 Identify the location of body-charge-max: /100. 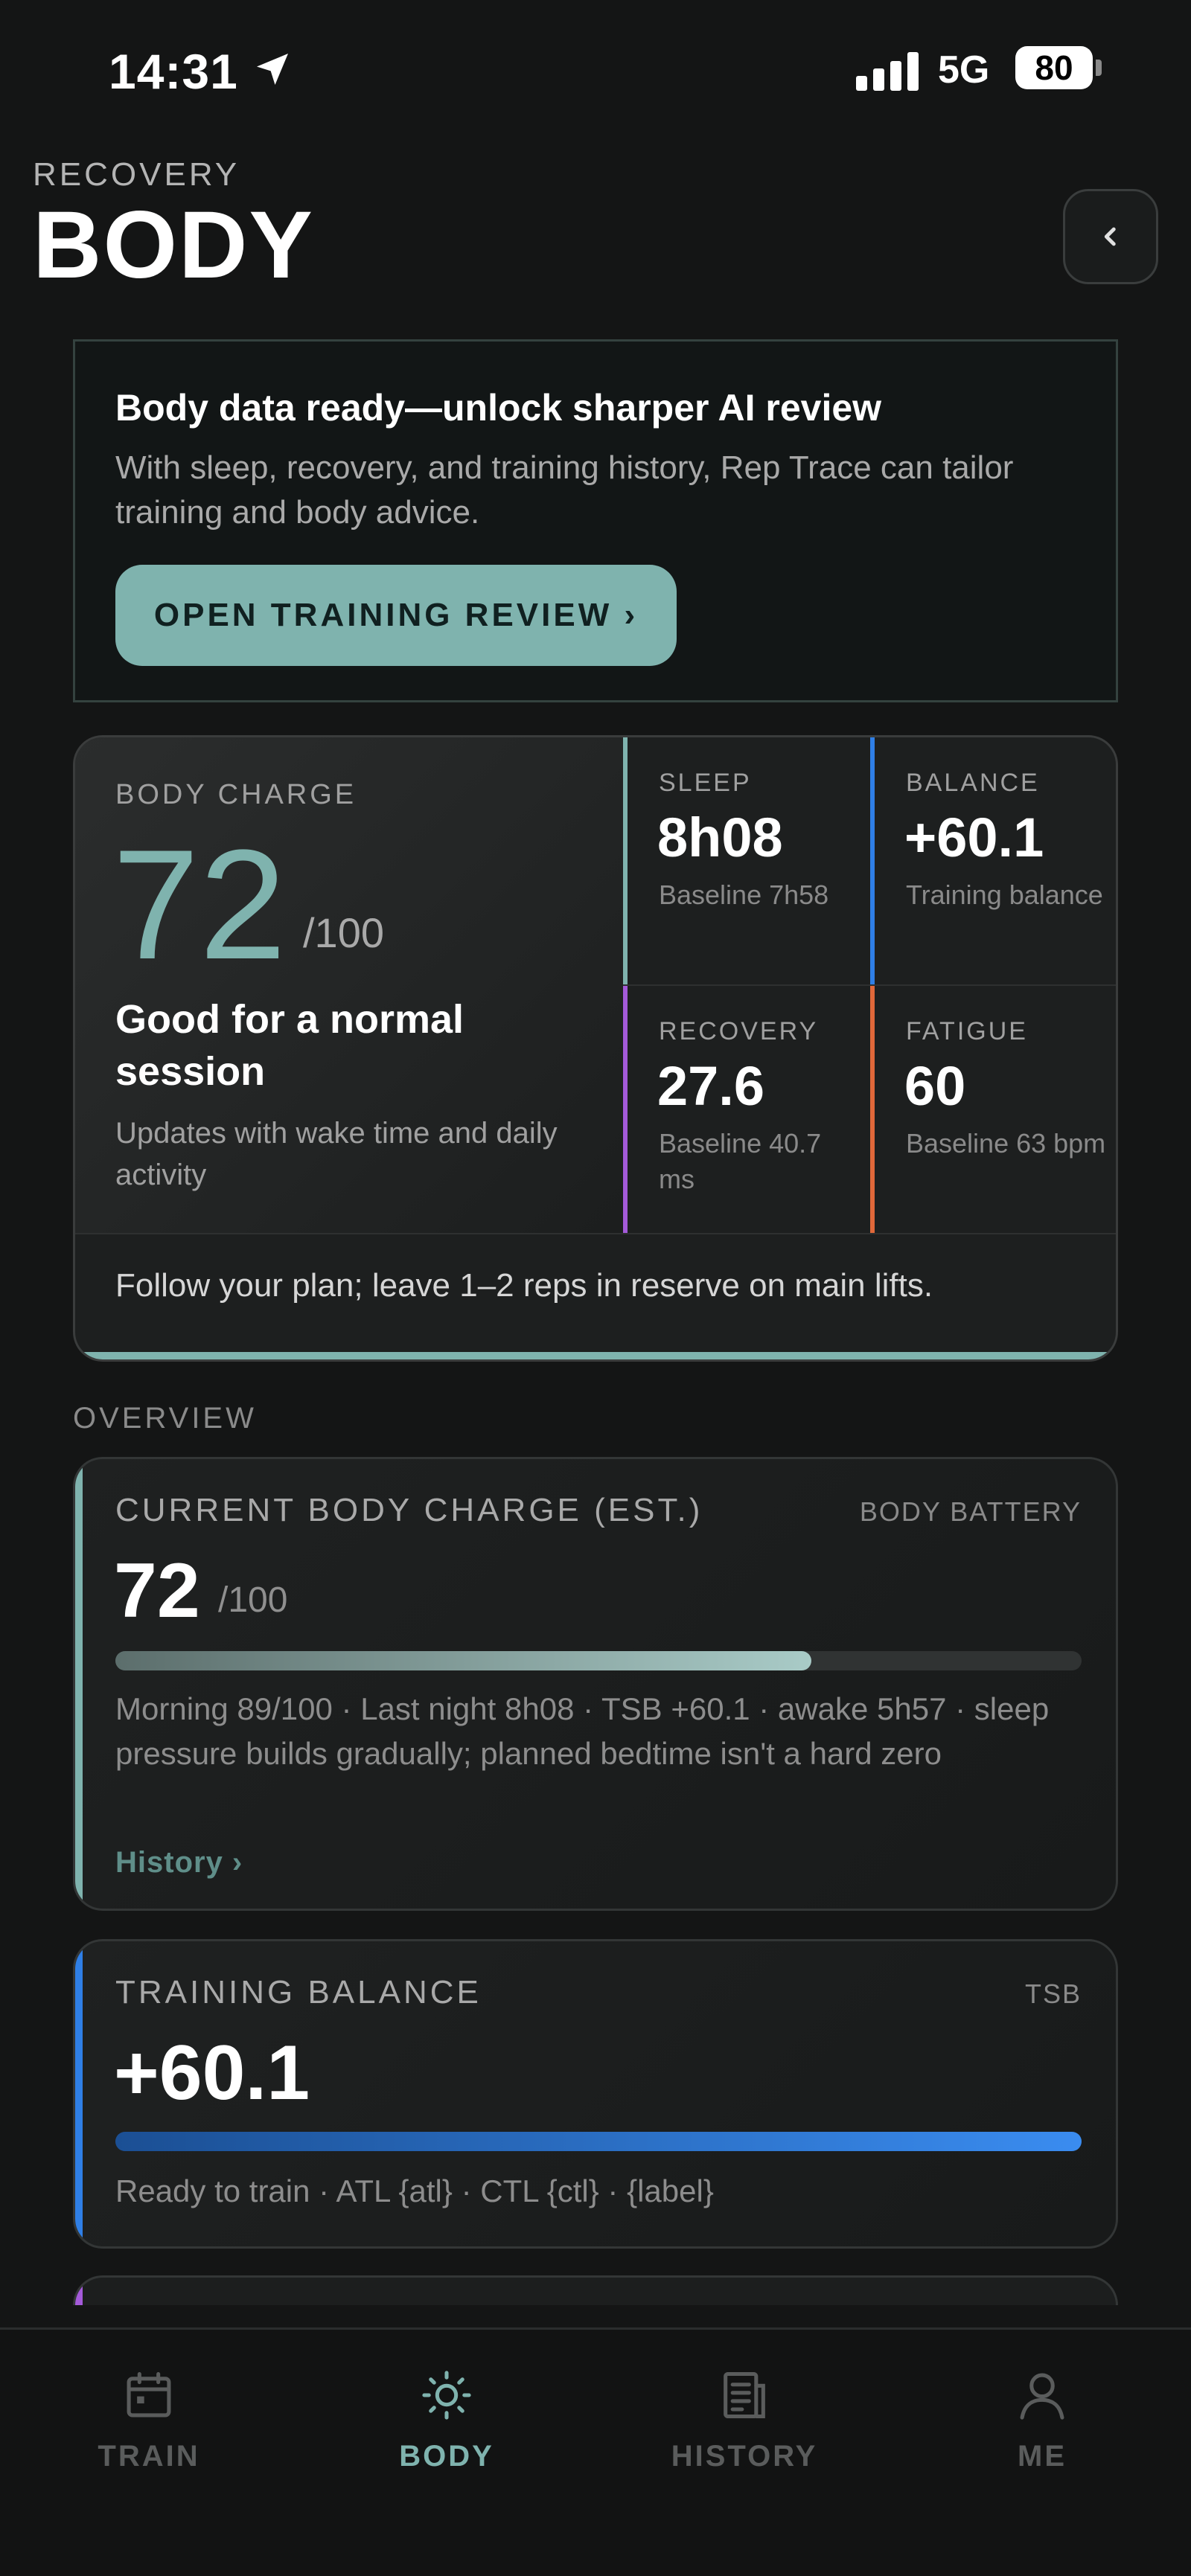
(343, 933).